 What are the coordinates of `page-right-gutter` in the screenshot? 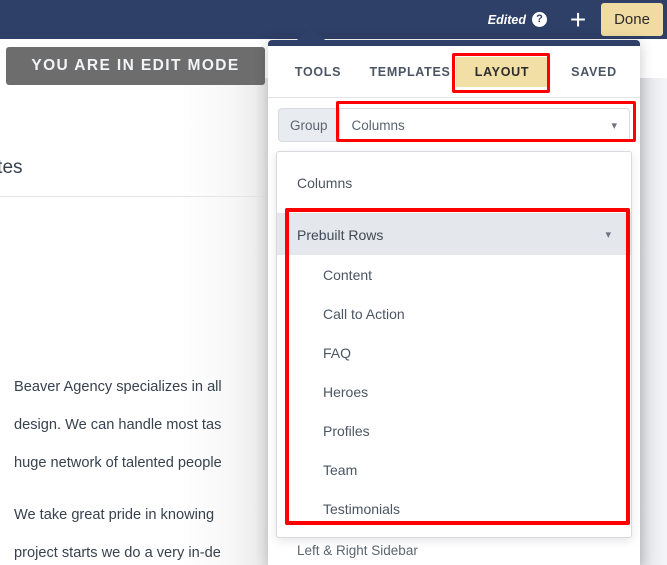 It's located at (653, 321).